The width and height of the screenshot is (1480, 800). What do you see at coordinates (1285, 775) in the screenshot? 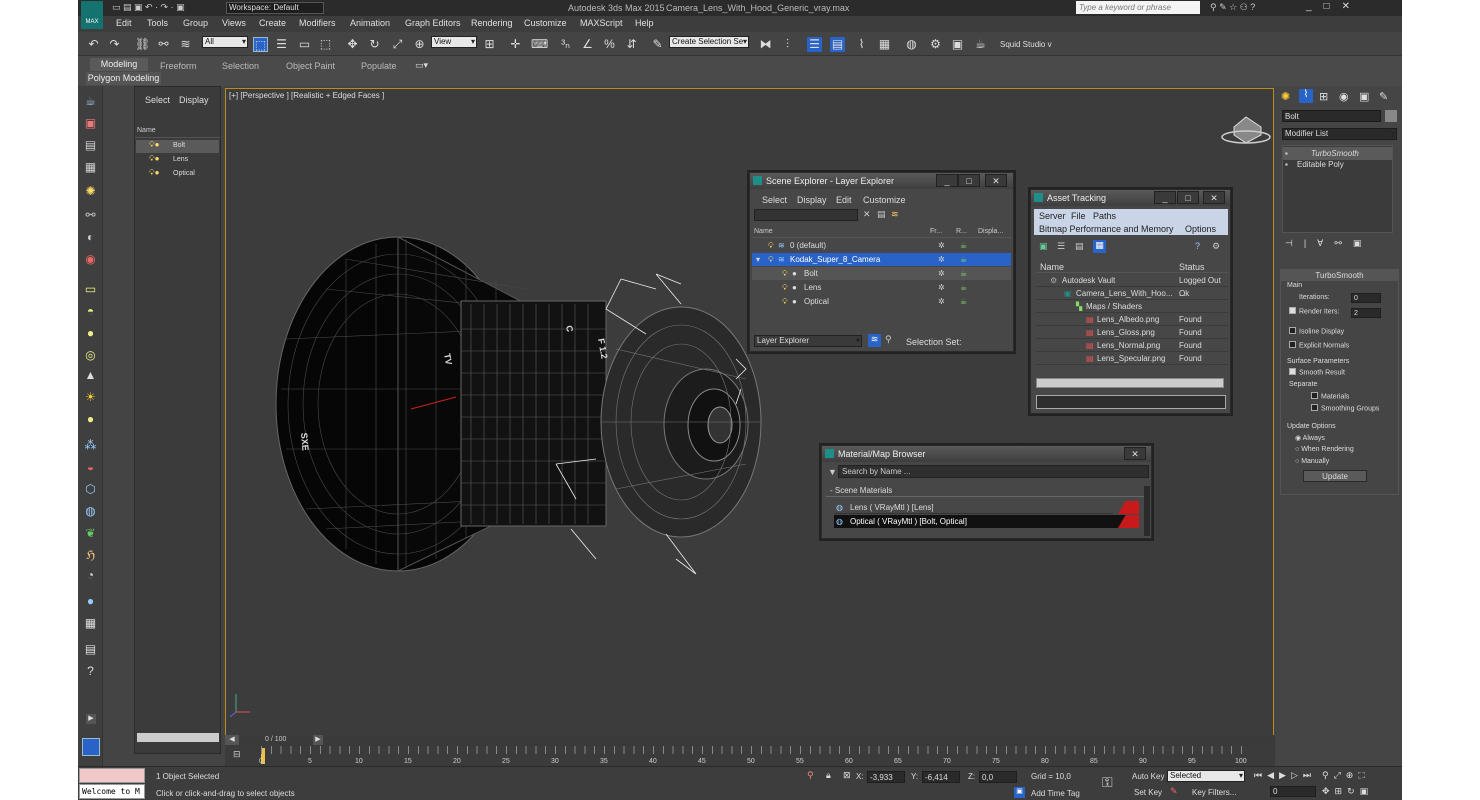
I see `playback-controls: ⏮◀▶▷⏭` at bounding box center [1285, 775].